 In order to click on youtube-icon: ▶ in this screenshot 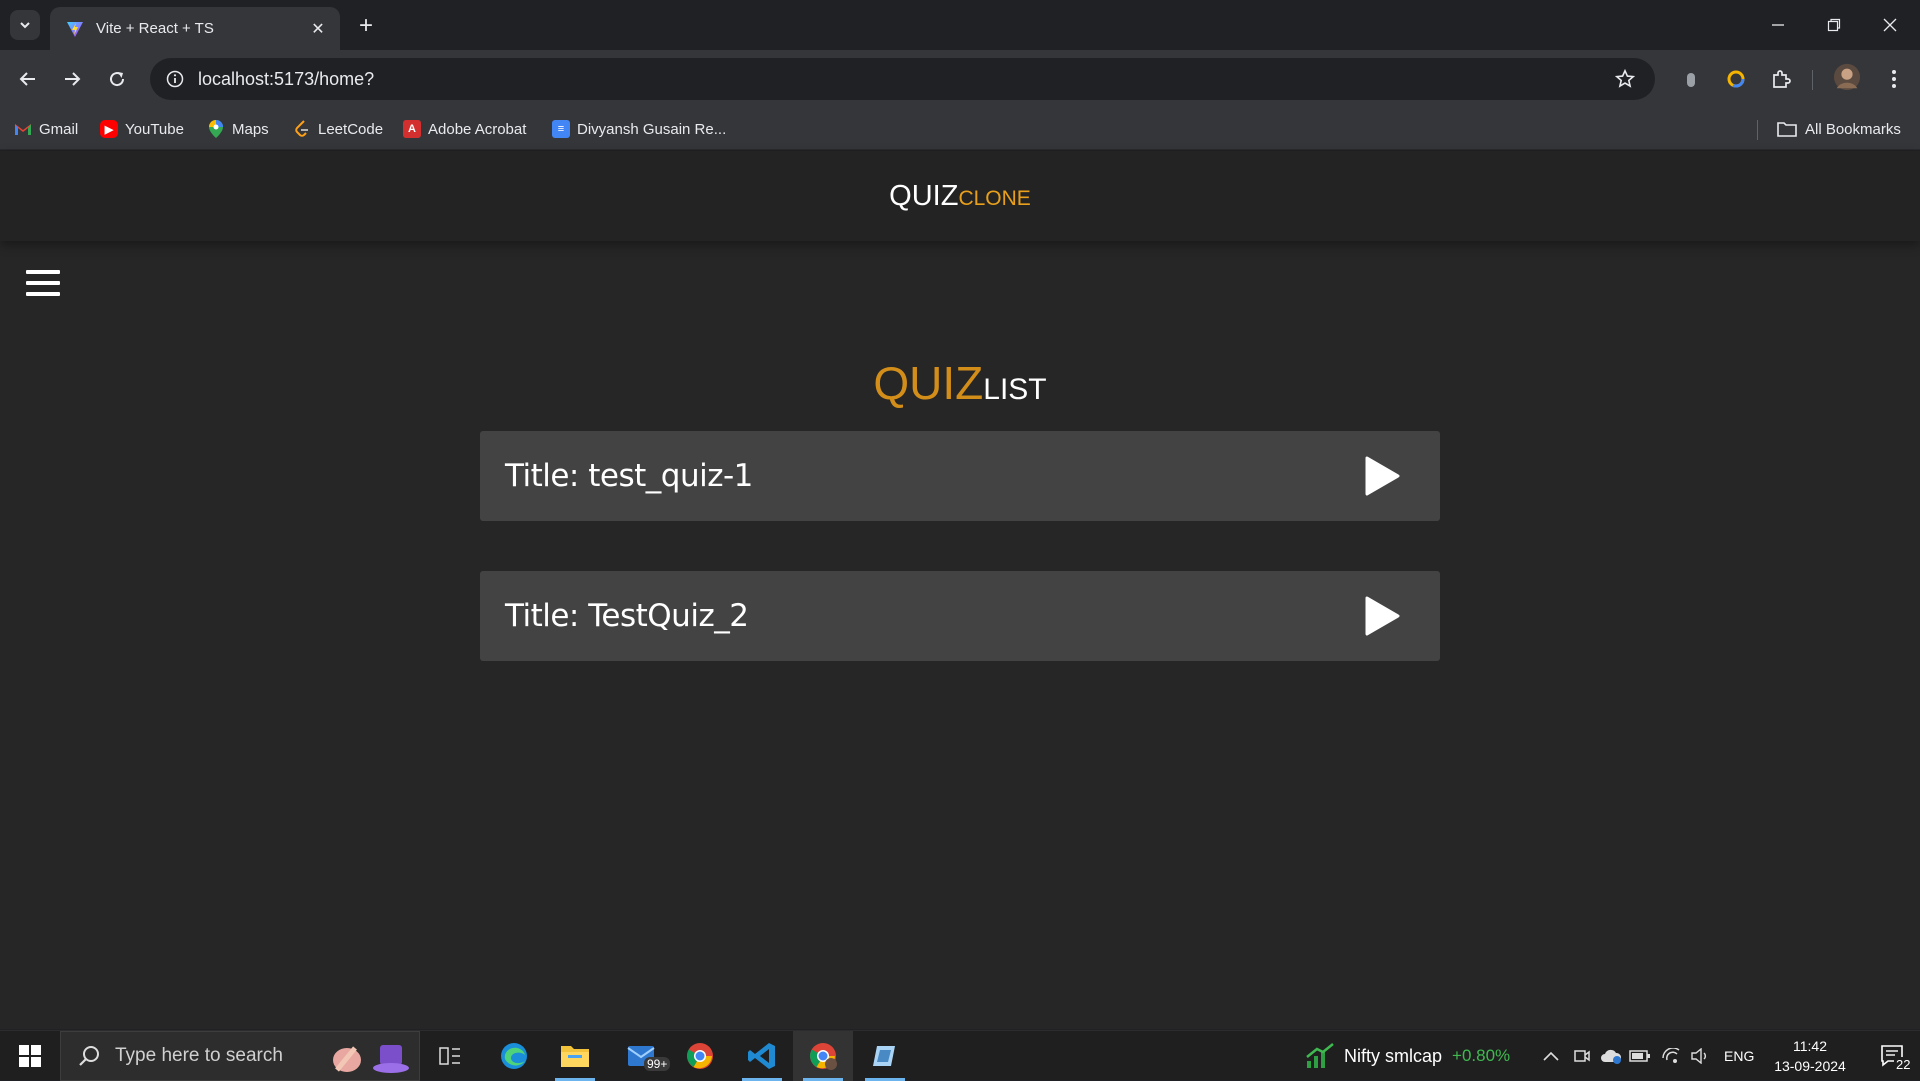, I will do `click(109, 129)`.